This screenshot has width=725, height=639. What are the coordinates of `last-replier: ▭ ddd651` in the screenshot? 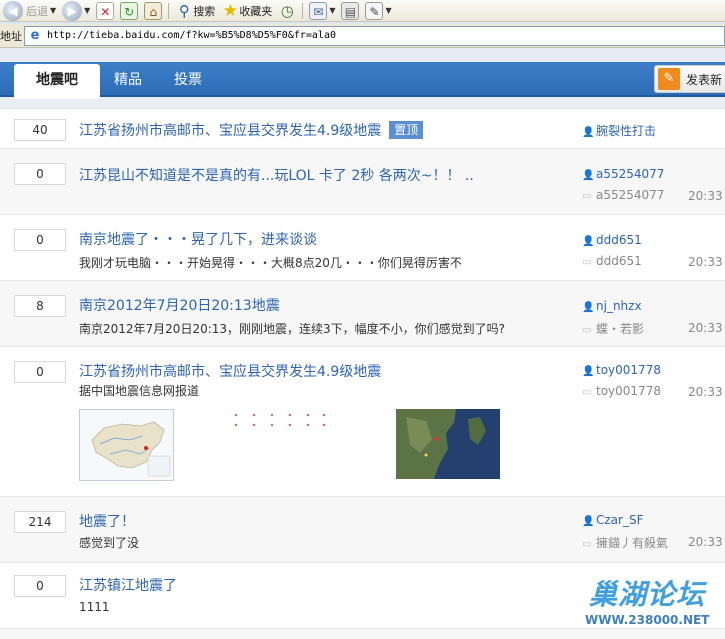 It's located at (612, 261).